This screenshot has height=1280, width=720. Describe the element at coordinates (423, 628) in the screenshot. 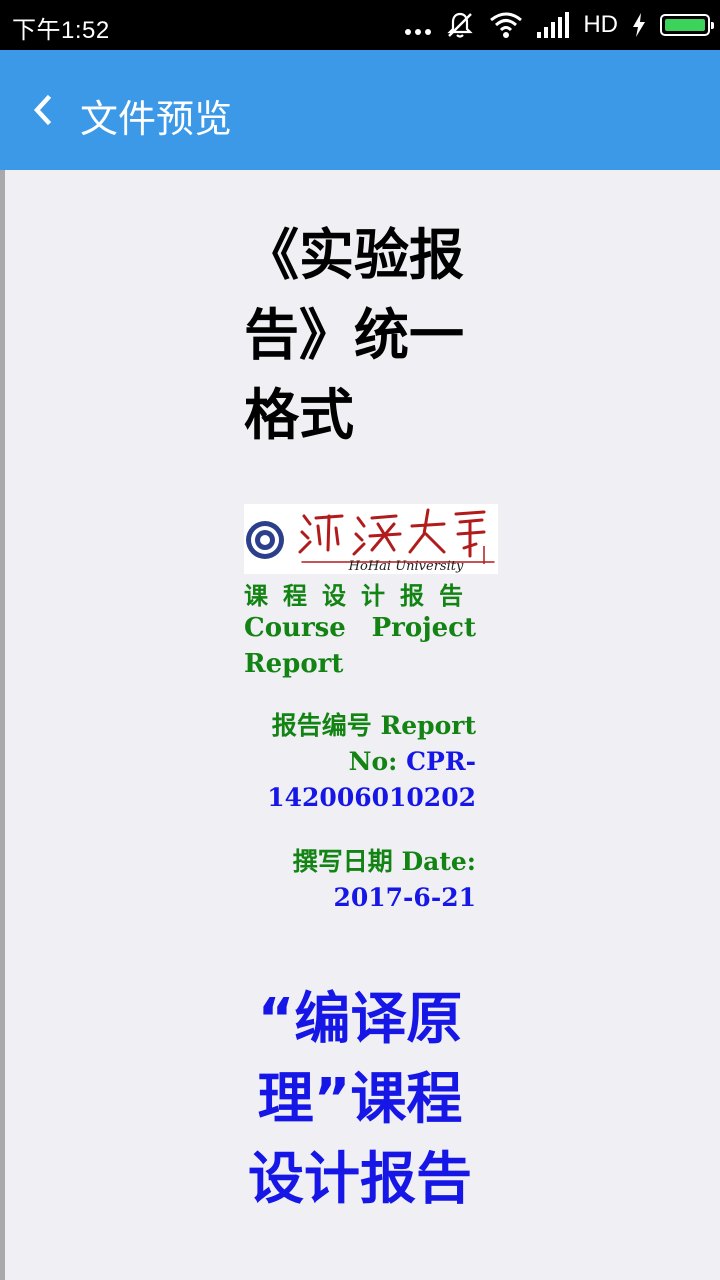

I see `course-en-word: Project` at that location.